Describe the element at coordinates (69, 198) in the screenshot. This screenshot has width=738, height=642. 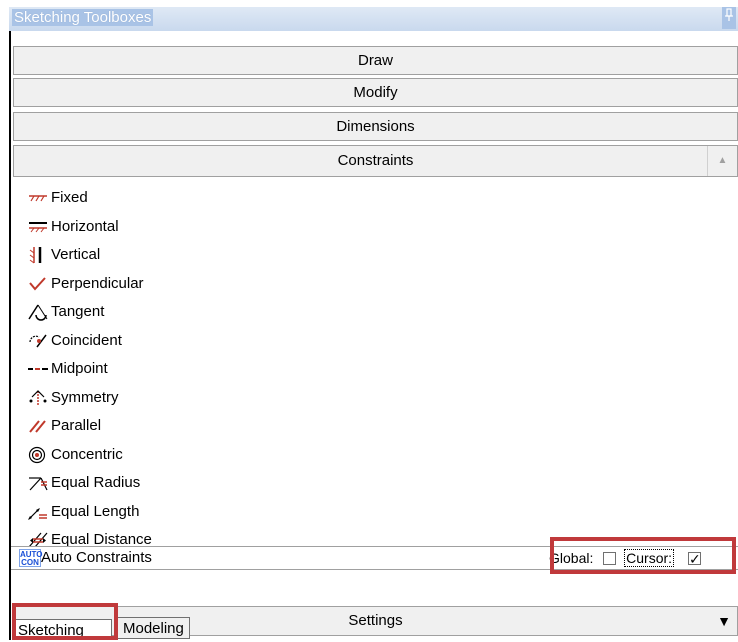
I see `constraint-label: Fixed` at that location.